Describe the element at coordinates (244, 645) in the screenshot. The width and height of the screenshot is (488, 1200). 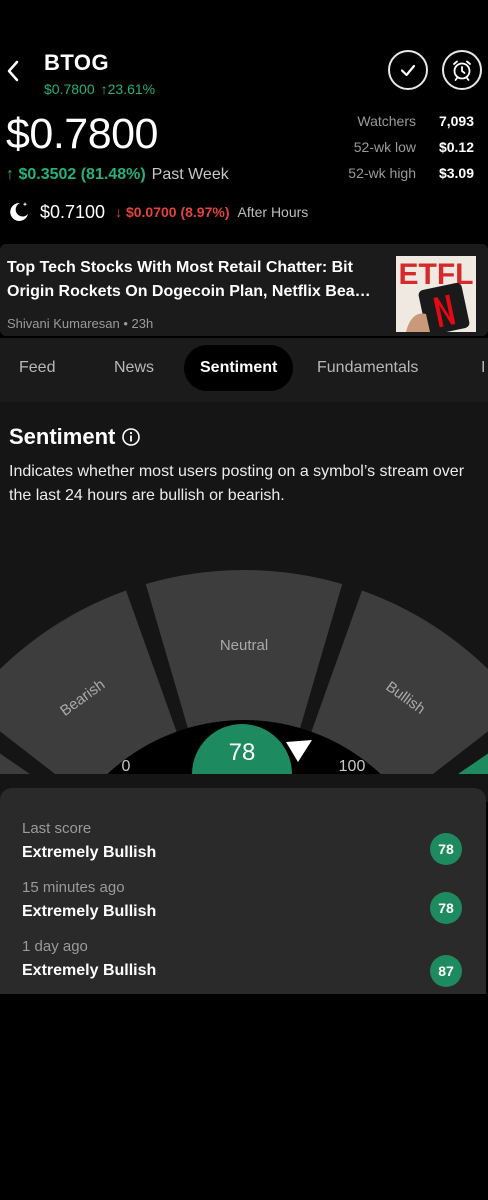
I see `gauge-segment-label: Neutral` at that location.